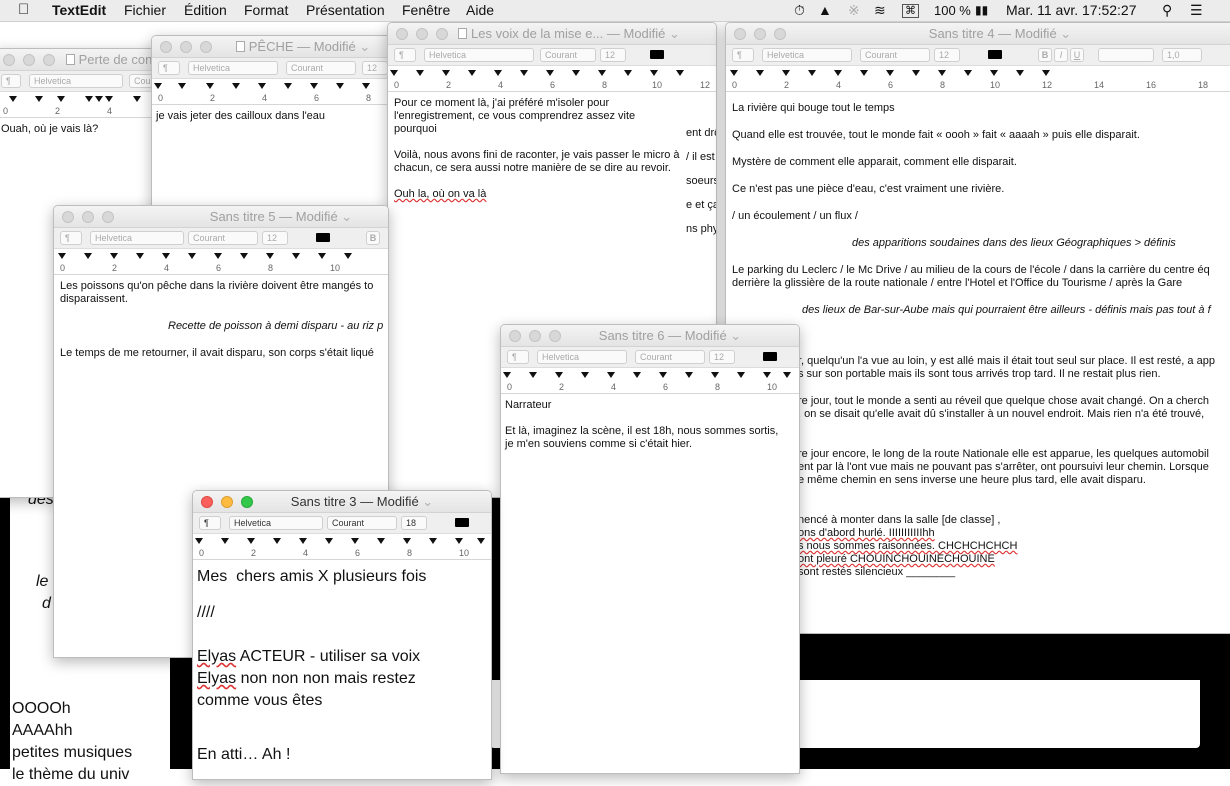 The height and width of the screenshot is (786, 1230). Describe the element at coordinates (552, 34) in the screenshot. I see `title-bar: Les voix de la mise e... — Modifié ⌄` at that location.